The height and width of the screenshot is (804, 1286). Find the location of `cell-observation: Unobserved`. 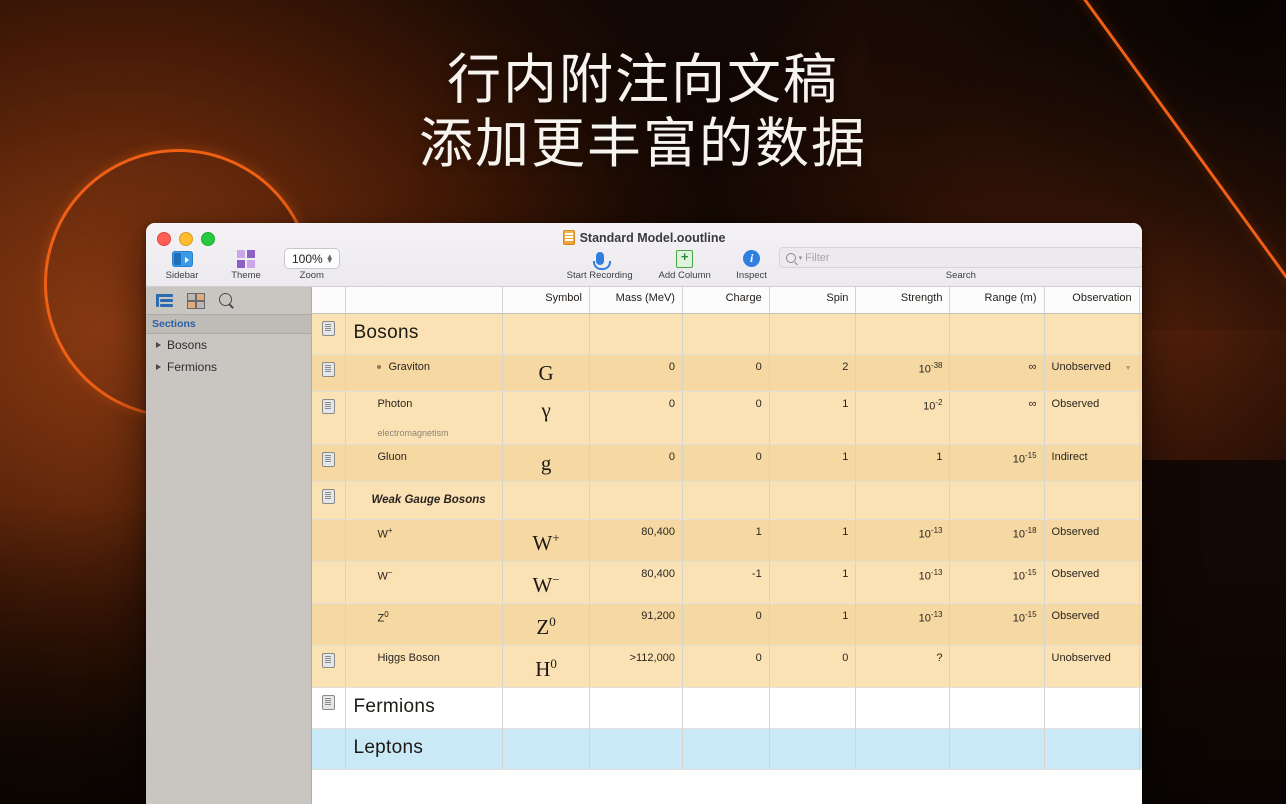

cell-observation: Unobserved is located at coordinates (1092, 666).